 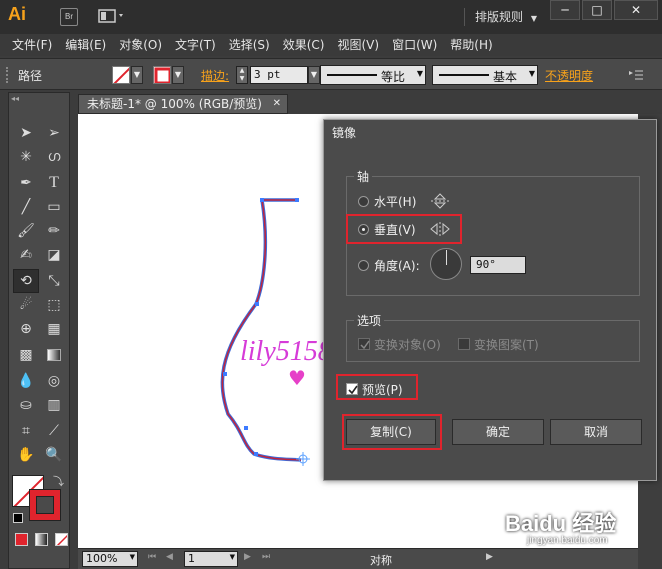 What do you see at coordinates (565, 10) in the screenshot?
I see `minimize-button: ─` at bounding box center [565, 10].